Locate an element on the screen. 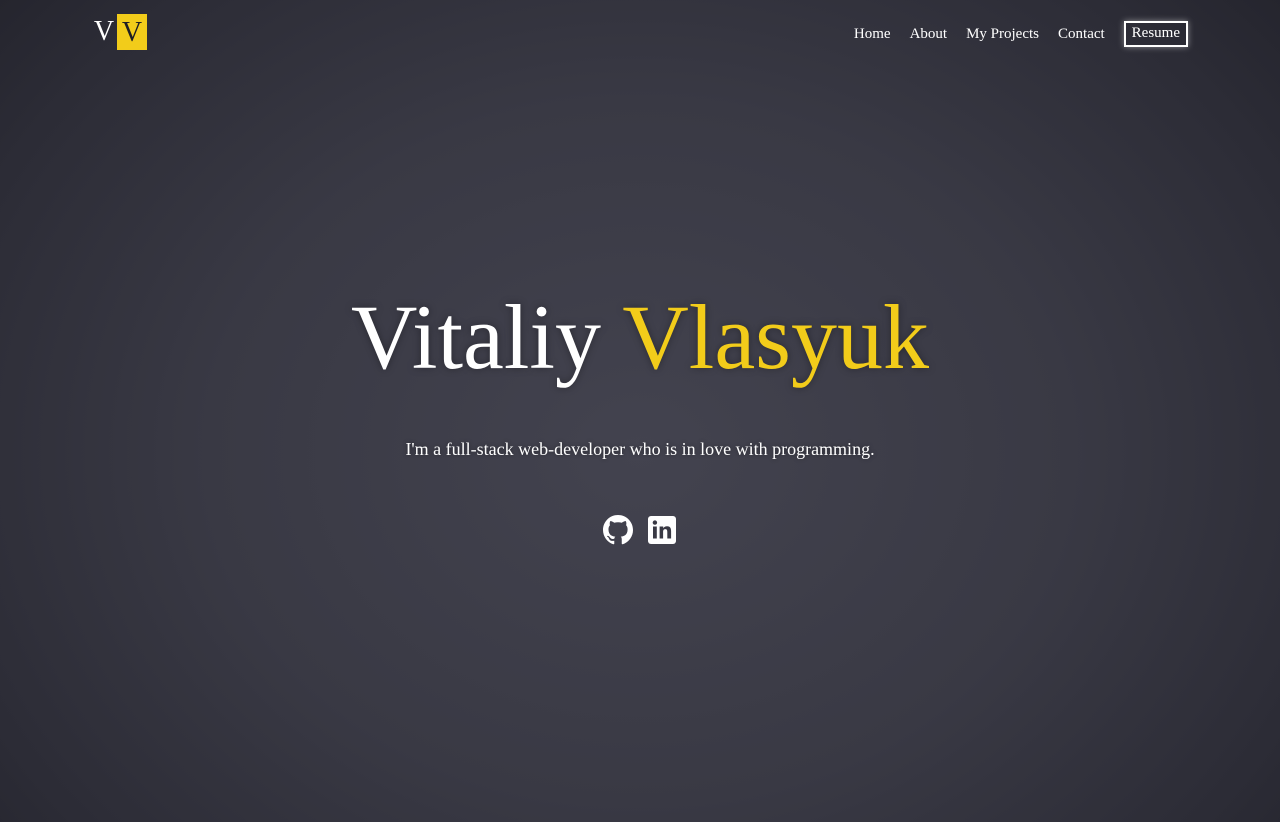 The width and height of the screenshot is (1280, 822). resume-button: Resume is located at coordinates (1155, 34).